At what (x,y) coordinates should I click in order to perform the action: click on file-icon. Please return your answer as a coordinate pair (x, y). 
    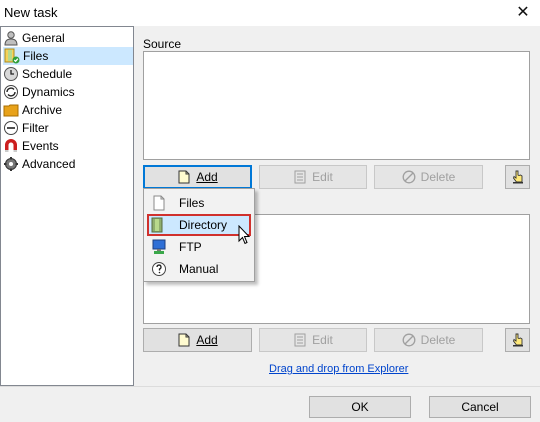
    Looking at the image, I should click on (159, 203).